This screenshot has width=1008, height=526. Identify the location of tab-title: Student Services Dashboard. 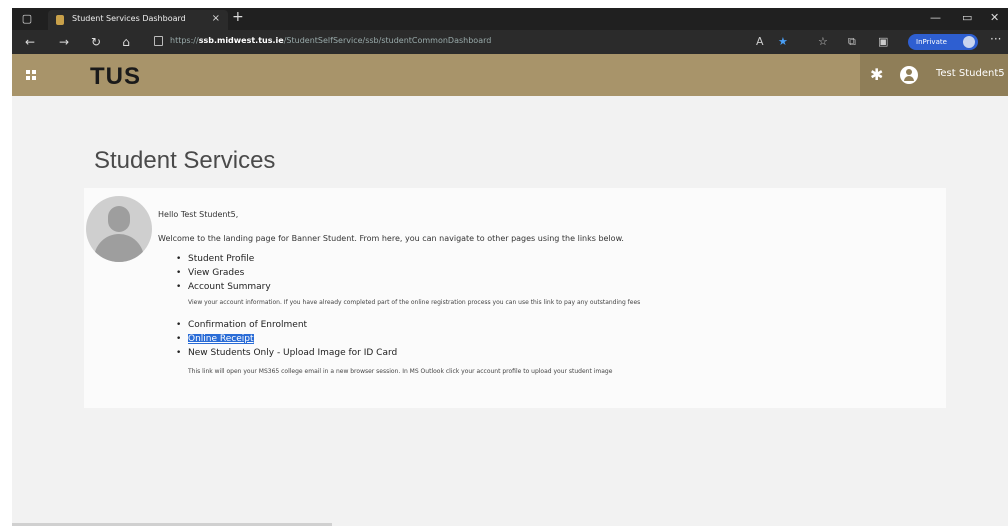
(129, 18).